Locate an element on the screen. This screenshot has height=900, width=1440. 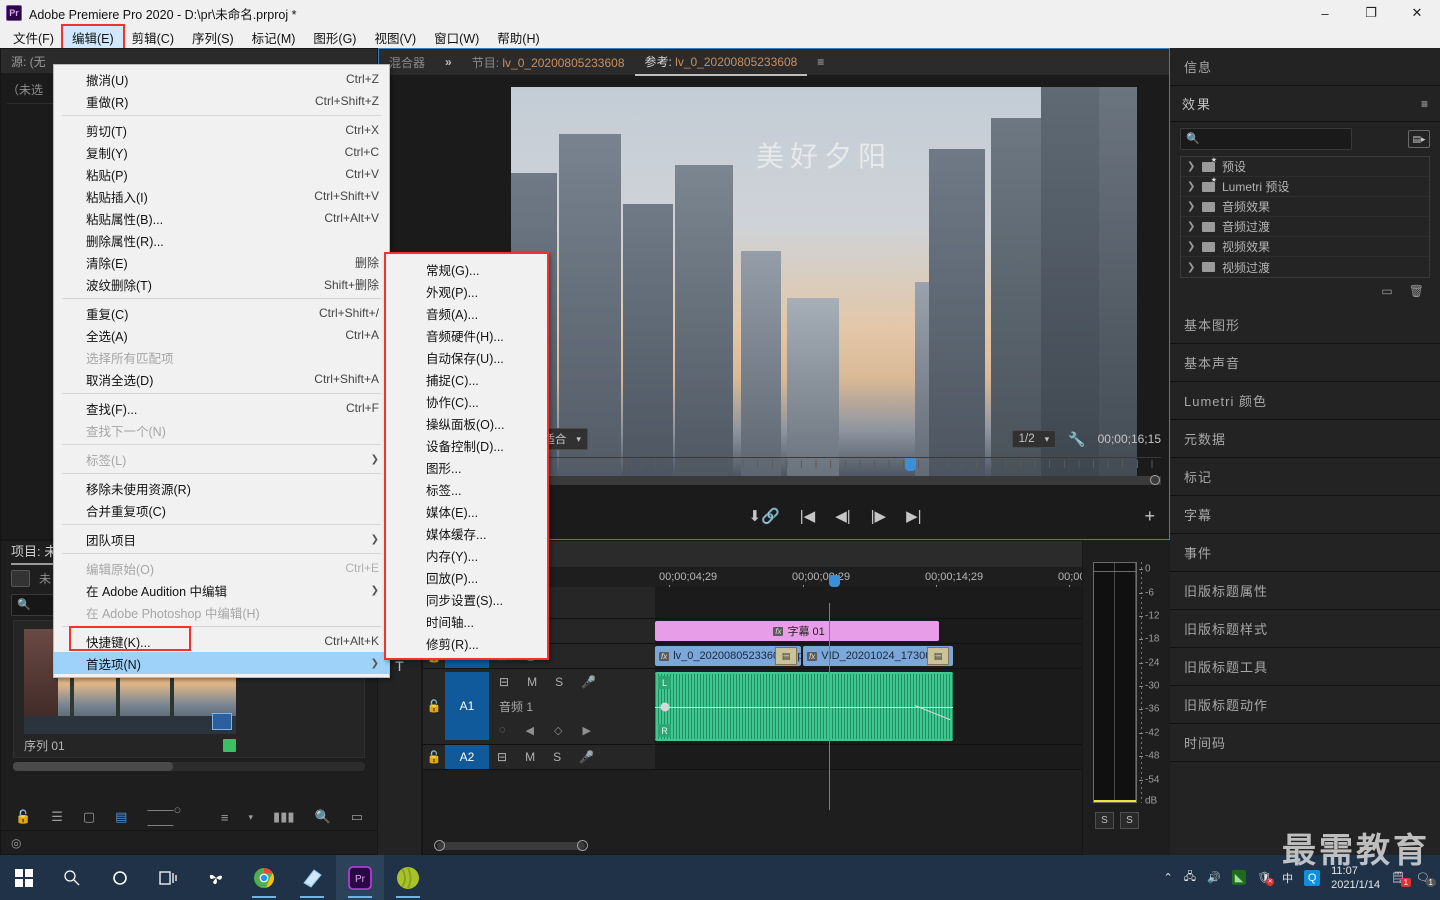
zoom-bar-knob is located at coordinates (1155, 480).